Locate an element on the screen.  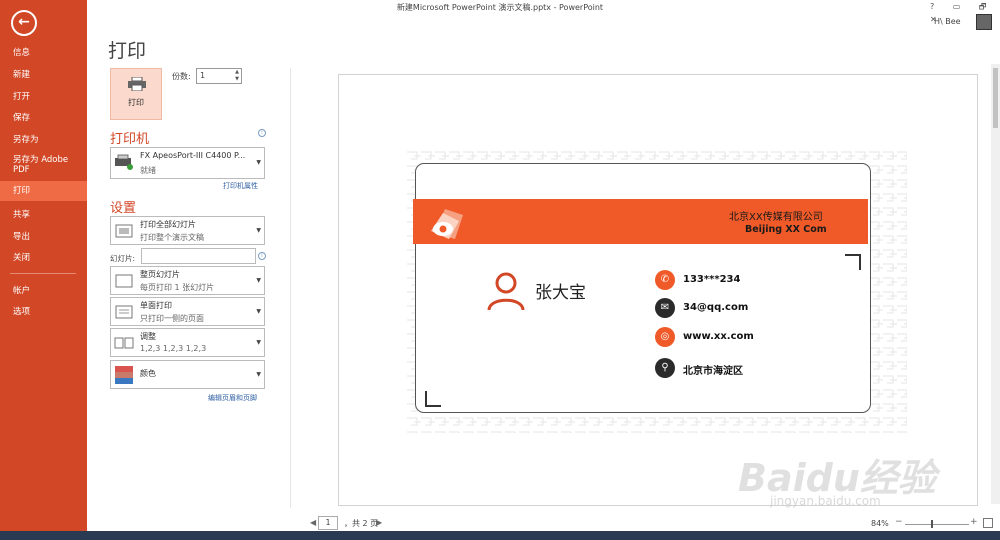
zoom-out-icon: − is located at coordinates (899, 522).